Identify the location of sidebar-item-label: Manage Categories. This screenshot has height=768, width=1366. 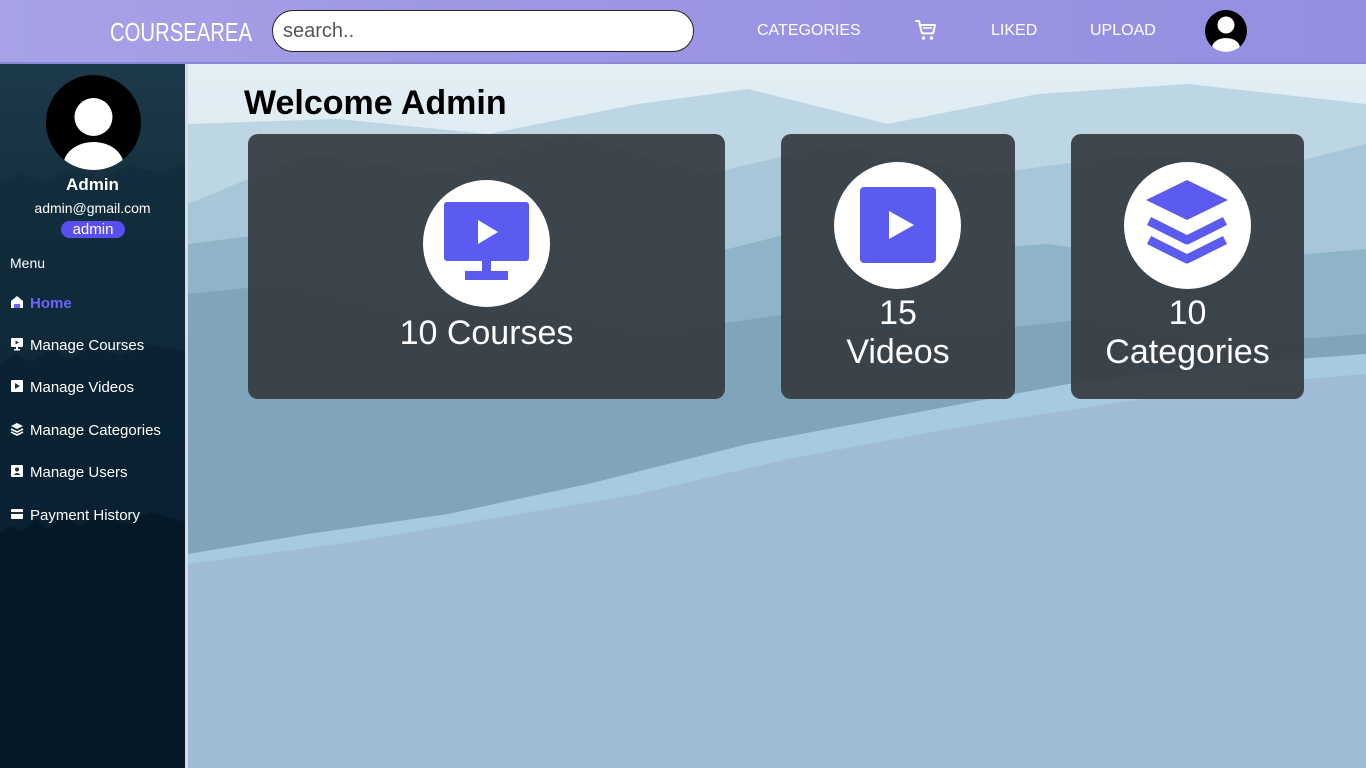
(95, 430).